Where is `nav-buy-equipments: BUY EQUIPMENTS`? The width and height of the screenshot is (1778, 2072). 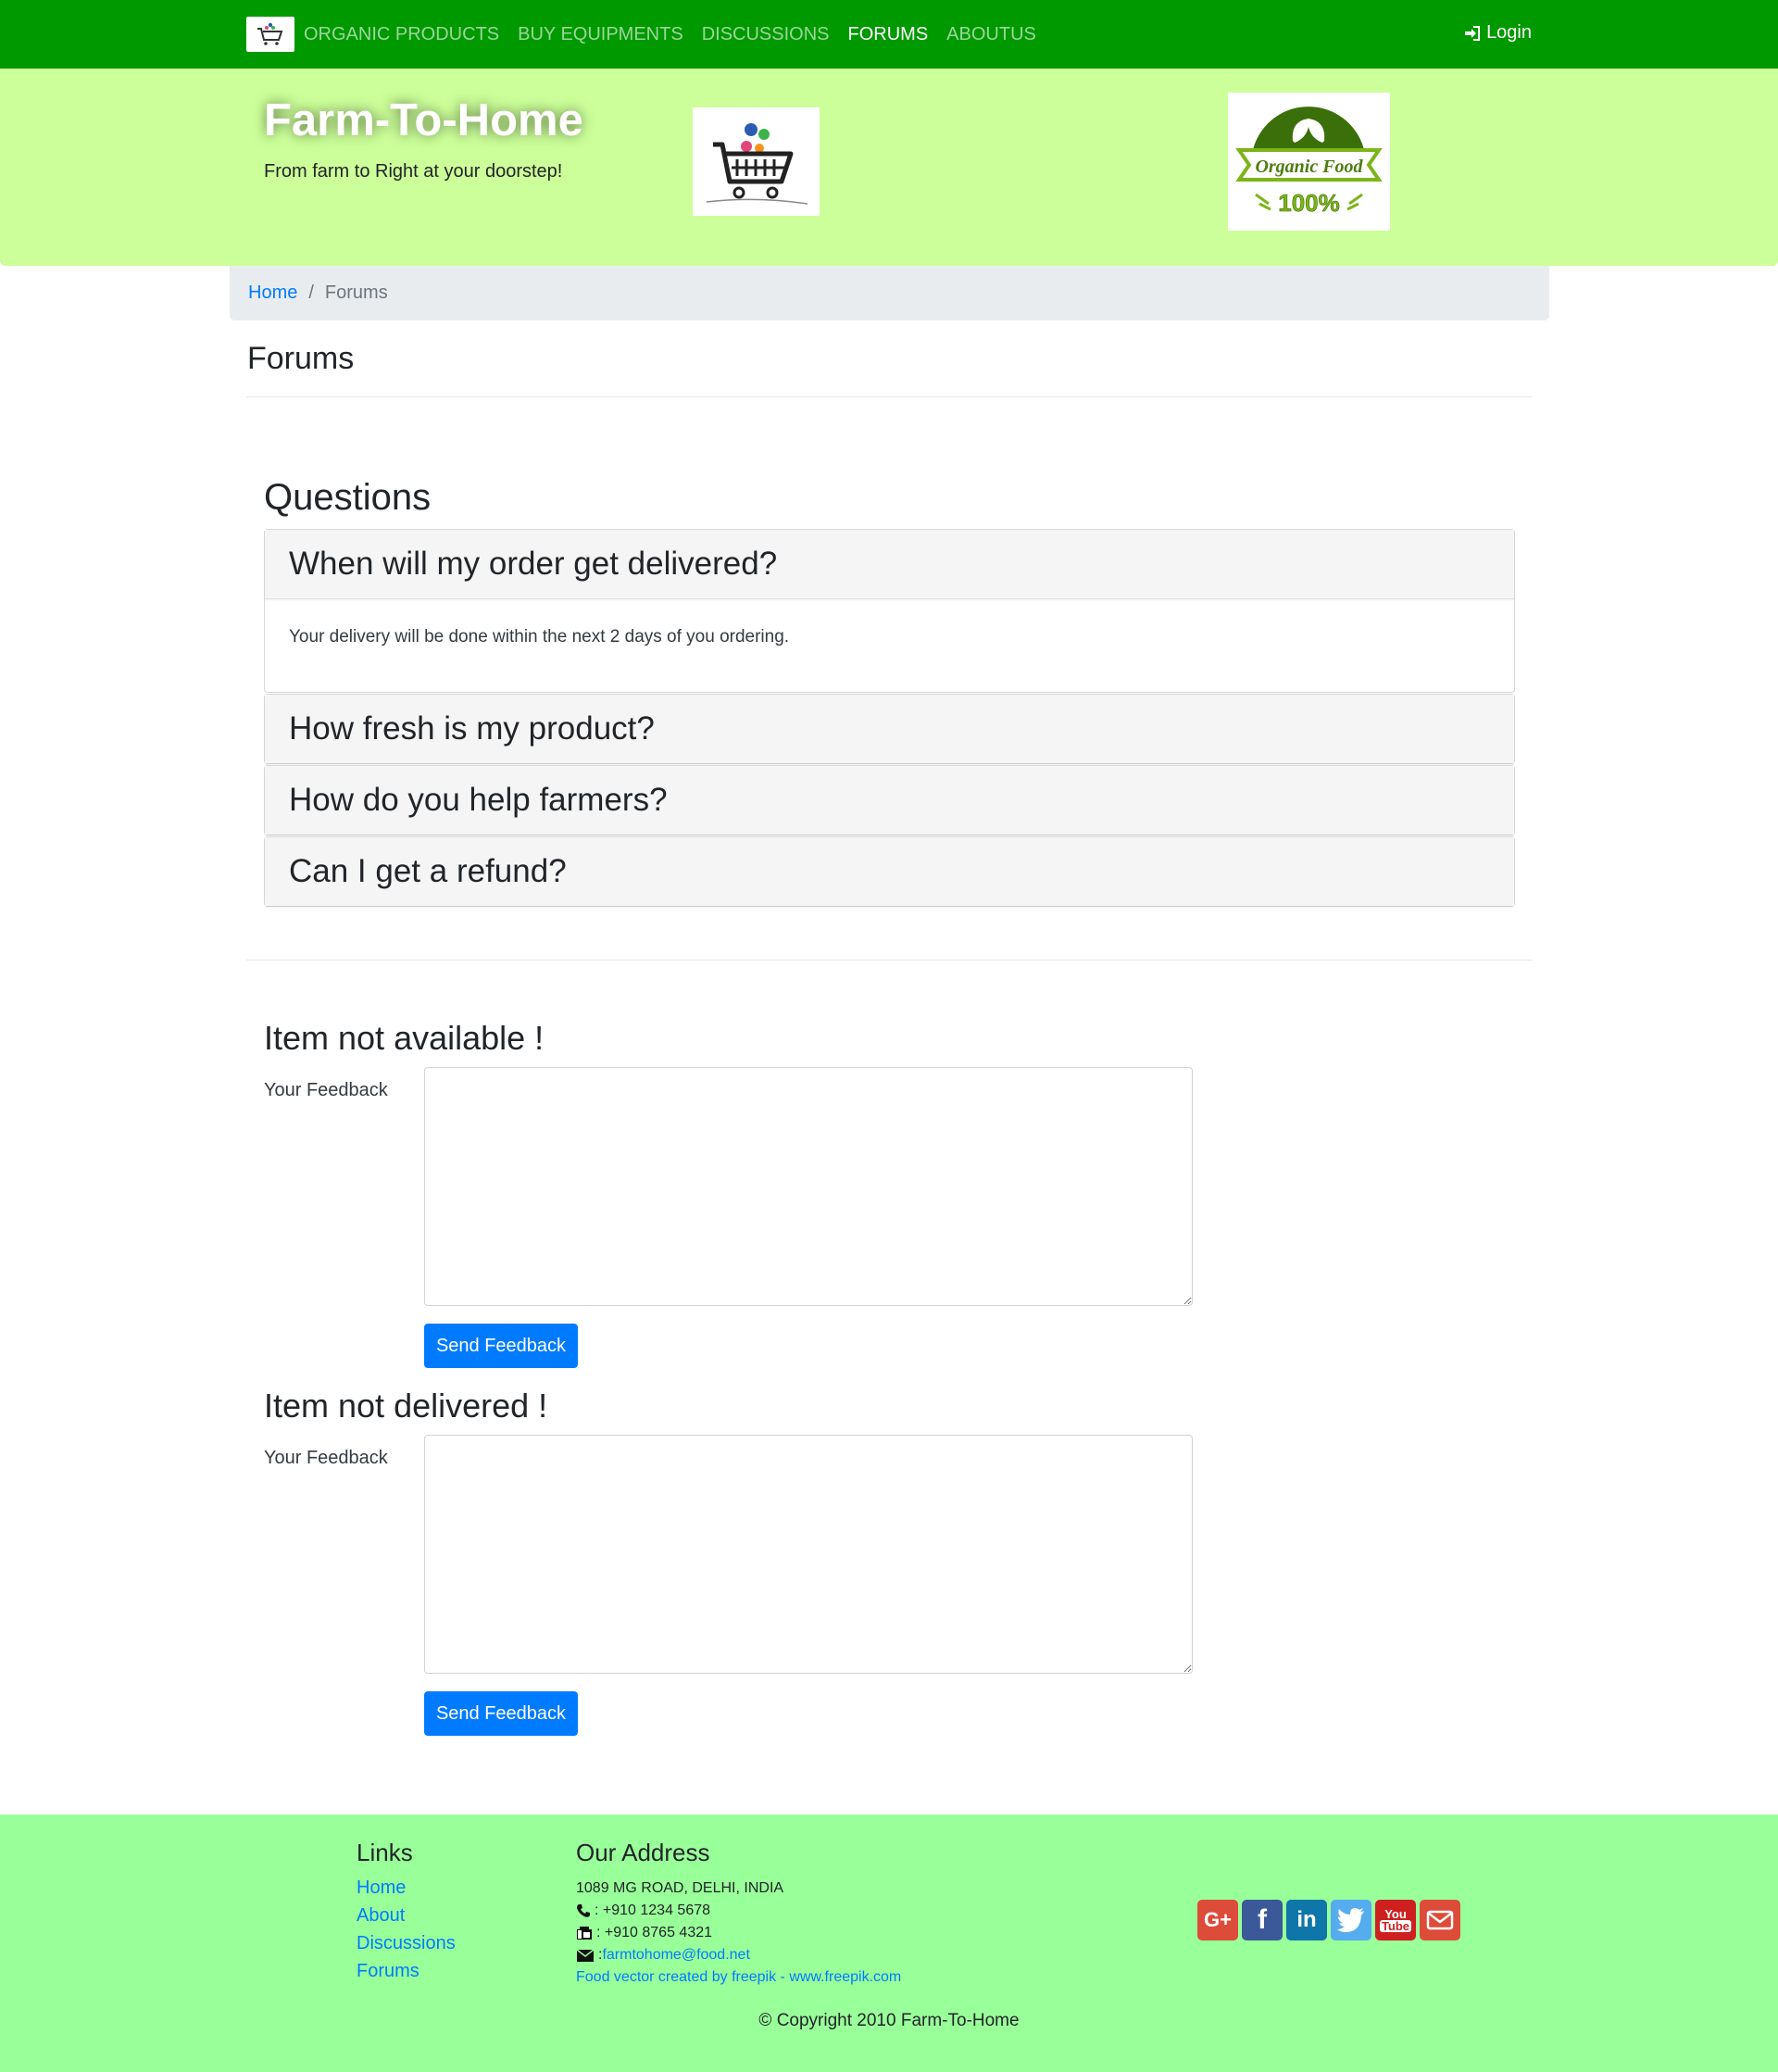
nav-buy-equipments: BUY EQUIPMENTS is located at coordinates (600, 34).